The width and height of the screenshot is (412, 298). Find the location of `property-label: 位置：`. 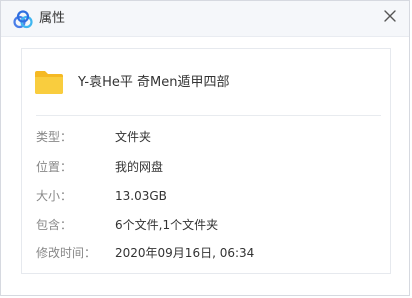

property-label: 位置： is located at coordinates (54, 167).